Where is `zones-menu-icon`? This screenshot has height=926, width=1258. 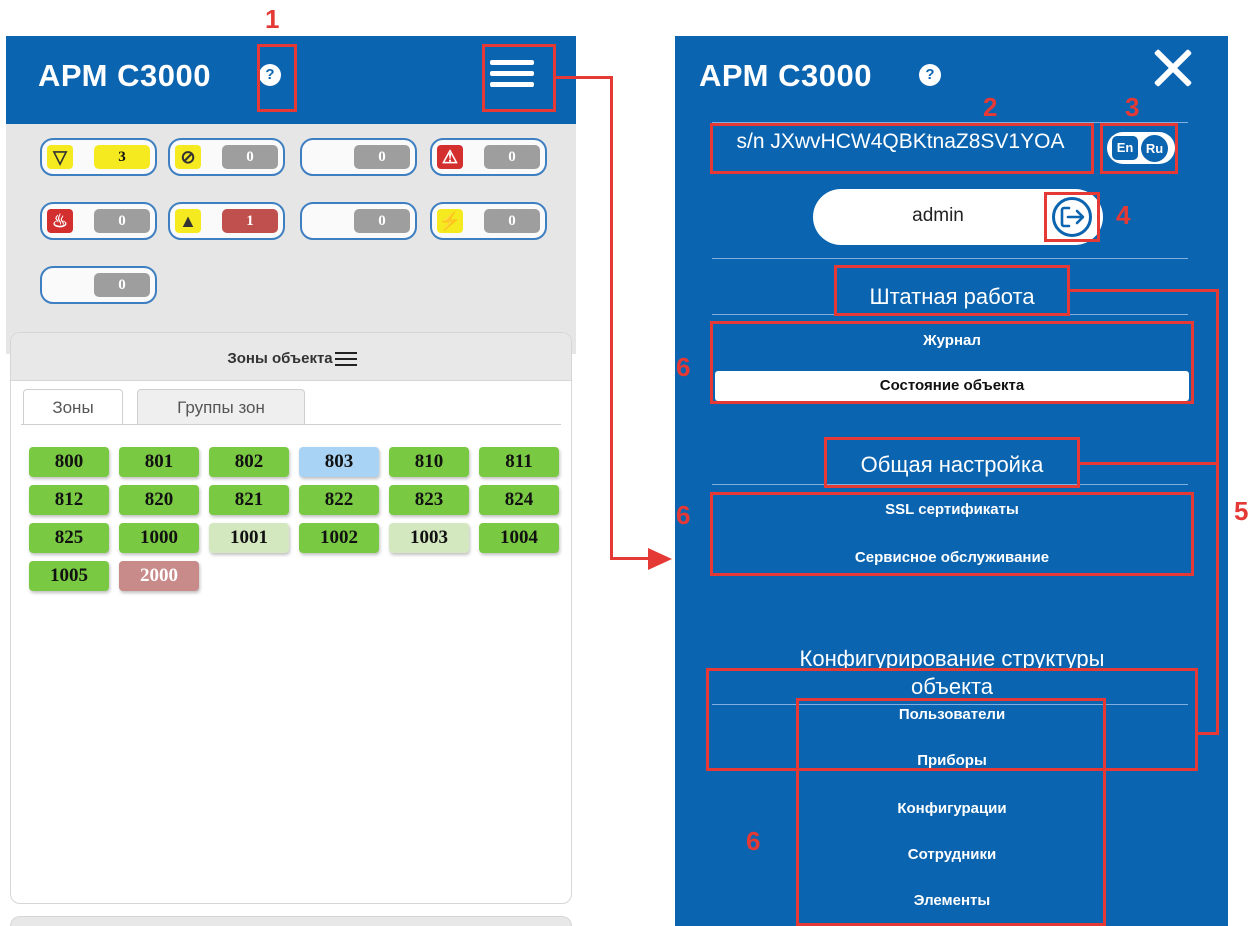
zones-menu-icon is located at coordinates (345, 359).